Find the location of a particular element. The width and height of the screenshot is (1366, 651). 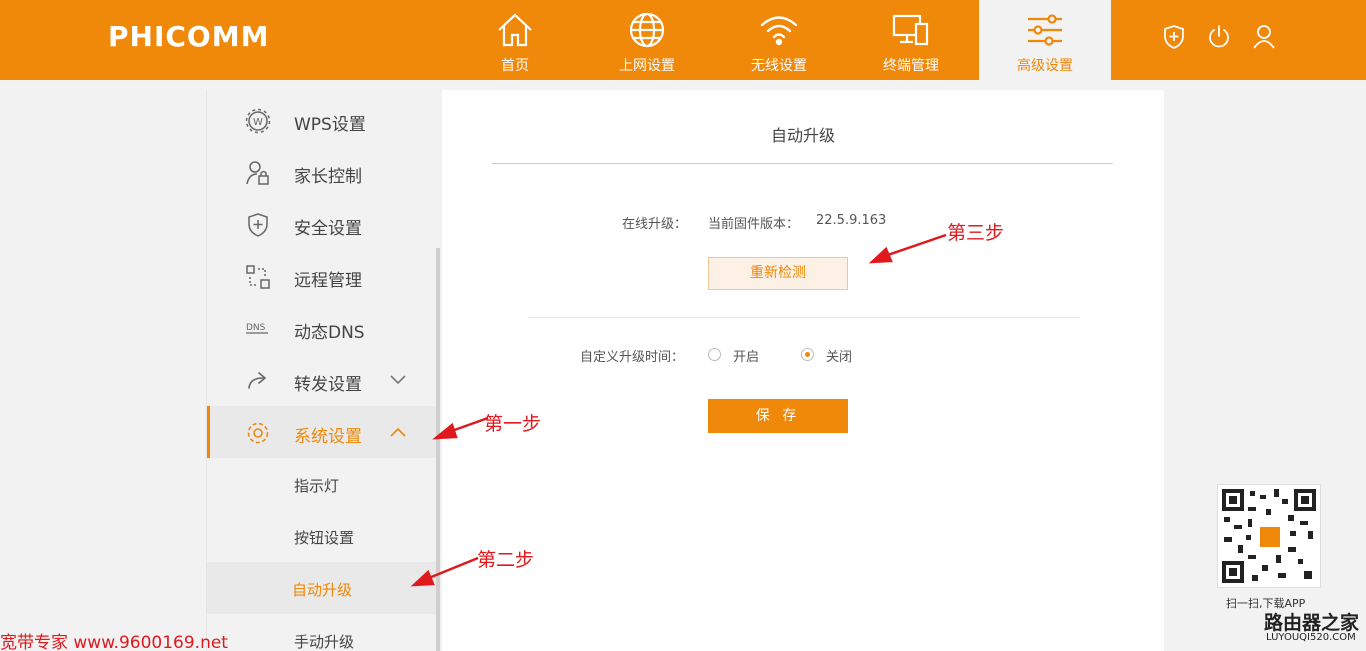

step2-arrow is located at coordinates (451, 569).